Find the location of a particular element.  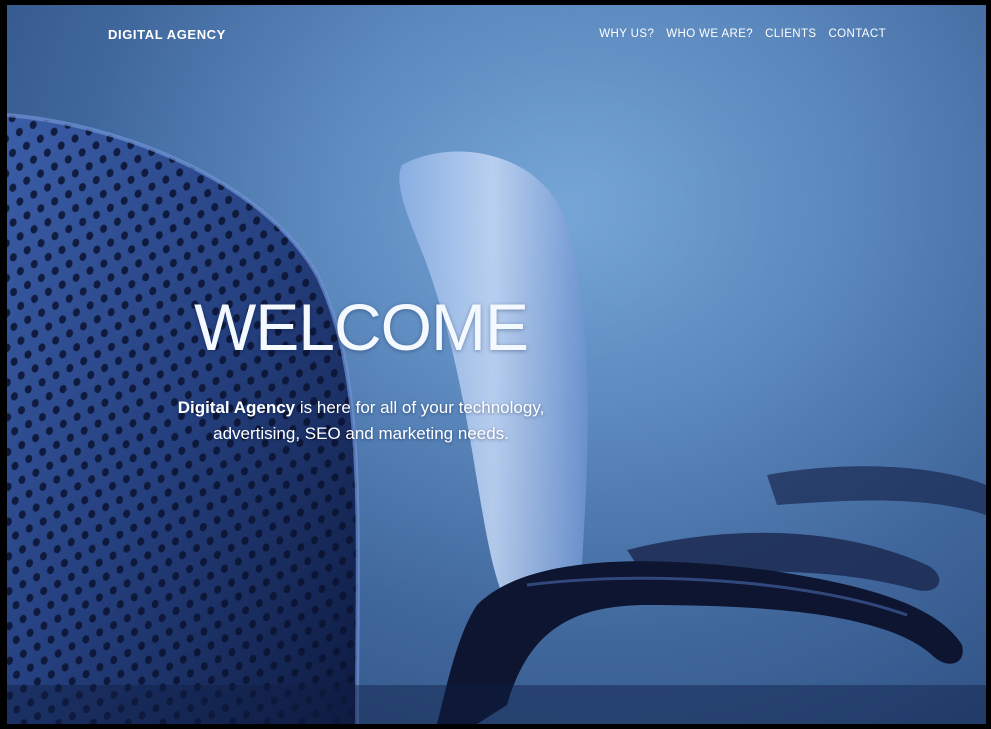

nav-link-contact: CONTACT is located at coordinates (857, 34).